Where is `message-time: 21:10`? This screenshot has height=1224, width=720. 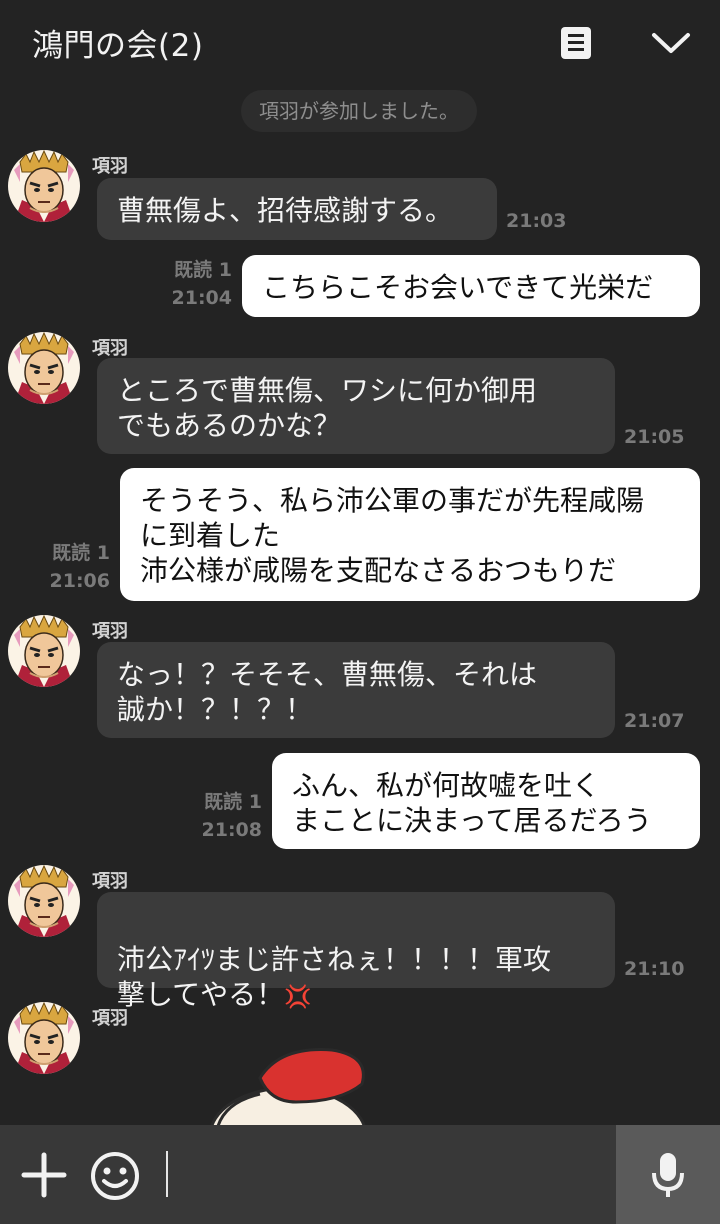 message-time: 21:10 is located at coordinates (654, 969).